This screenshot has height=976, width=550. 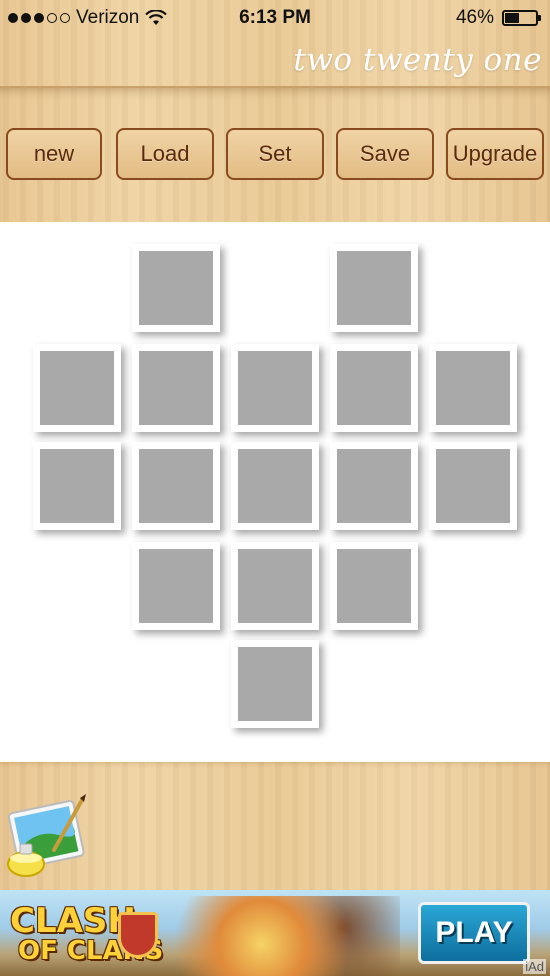 I want to click on ad-banner: CLASH OF CLANS PLAY iAd, so click(x=275, y=933).